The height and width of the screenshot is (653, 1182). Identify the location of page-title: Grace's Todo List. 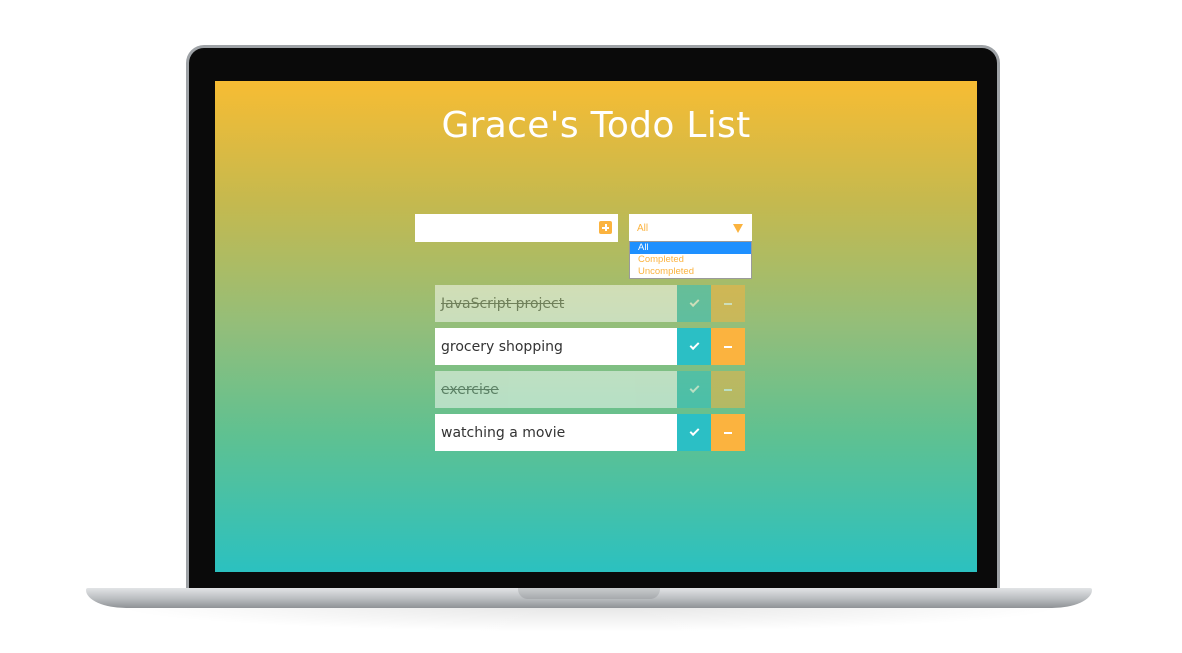
(596, 125).